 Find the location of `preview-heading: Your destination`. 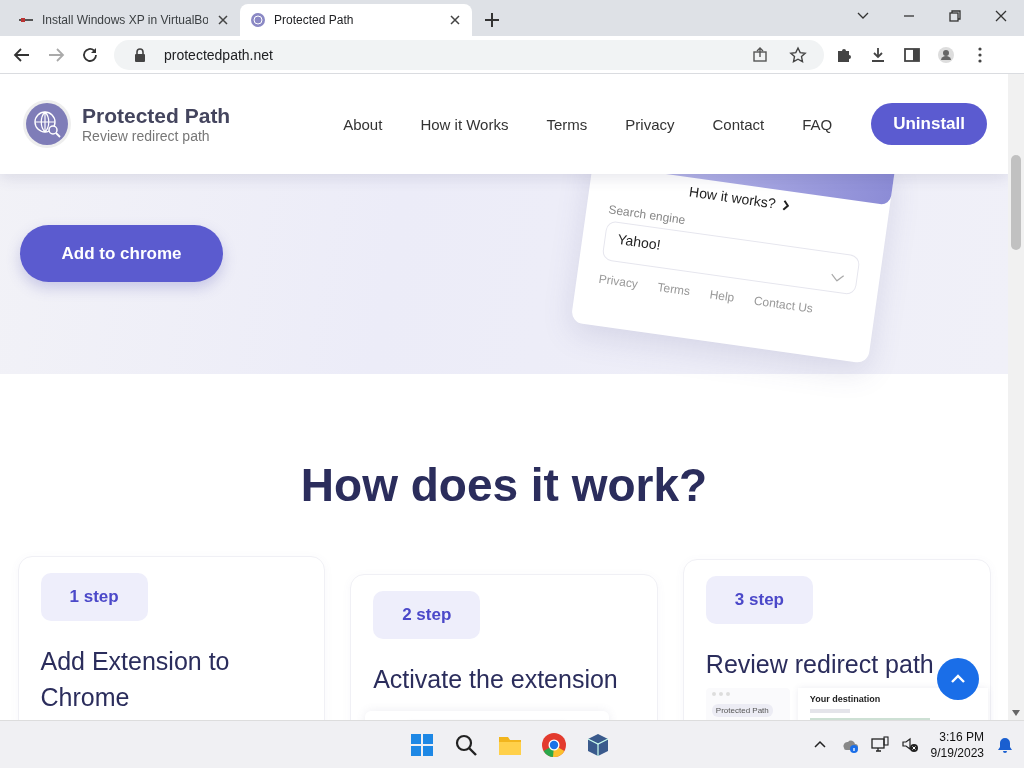

preview-heading: Your destination is located at coordinates (845, 699).